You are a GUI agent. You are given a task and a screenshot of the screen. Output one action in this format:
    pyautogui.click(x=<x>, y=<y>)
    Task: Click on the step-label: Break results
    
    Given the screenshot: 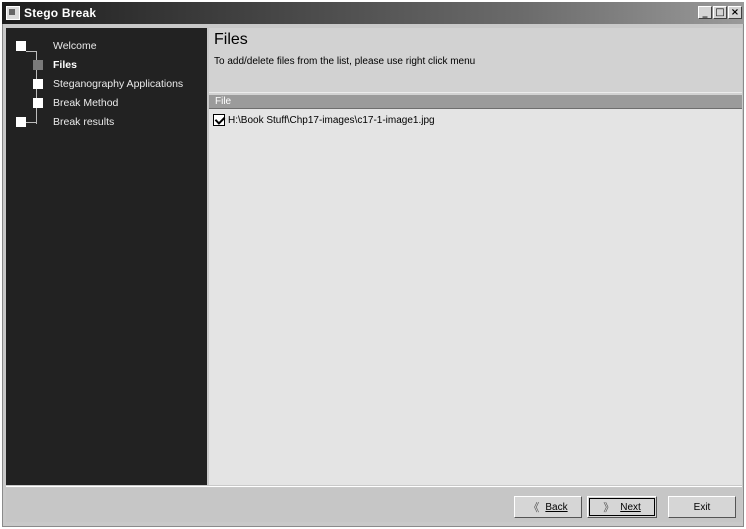 What is the action you would take?
    pyautogui.click(x=84, y=122)
    